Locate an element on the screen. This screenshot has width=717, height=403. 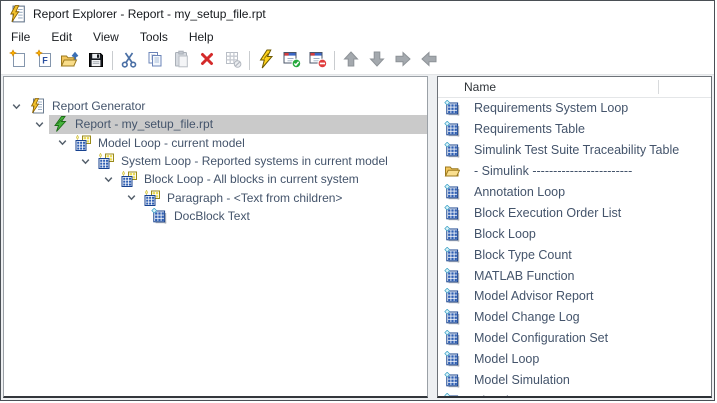
paste-icon is located at coordinates (181, 60).